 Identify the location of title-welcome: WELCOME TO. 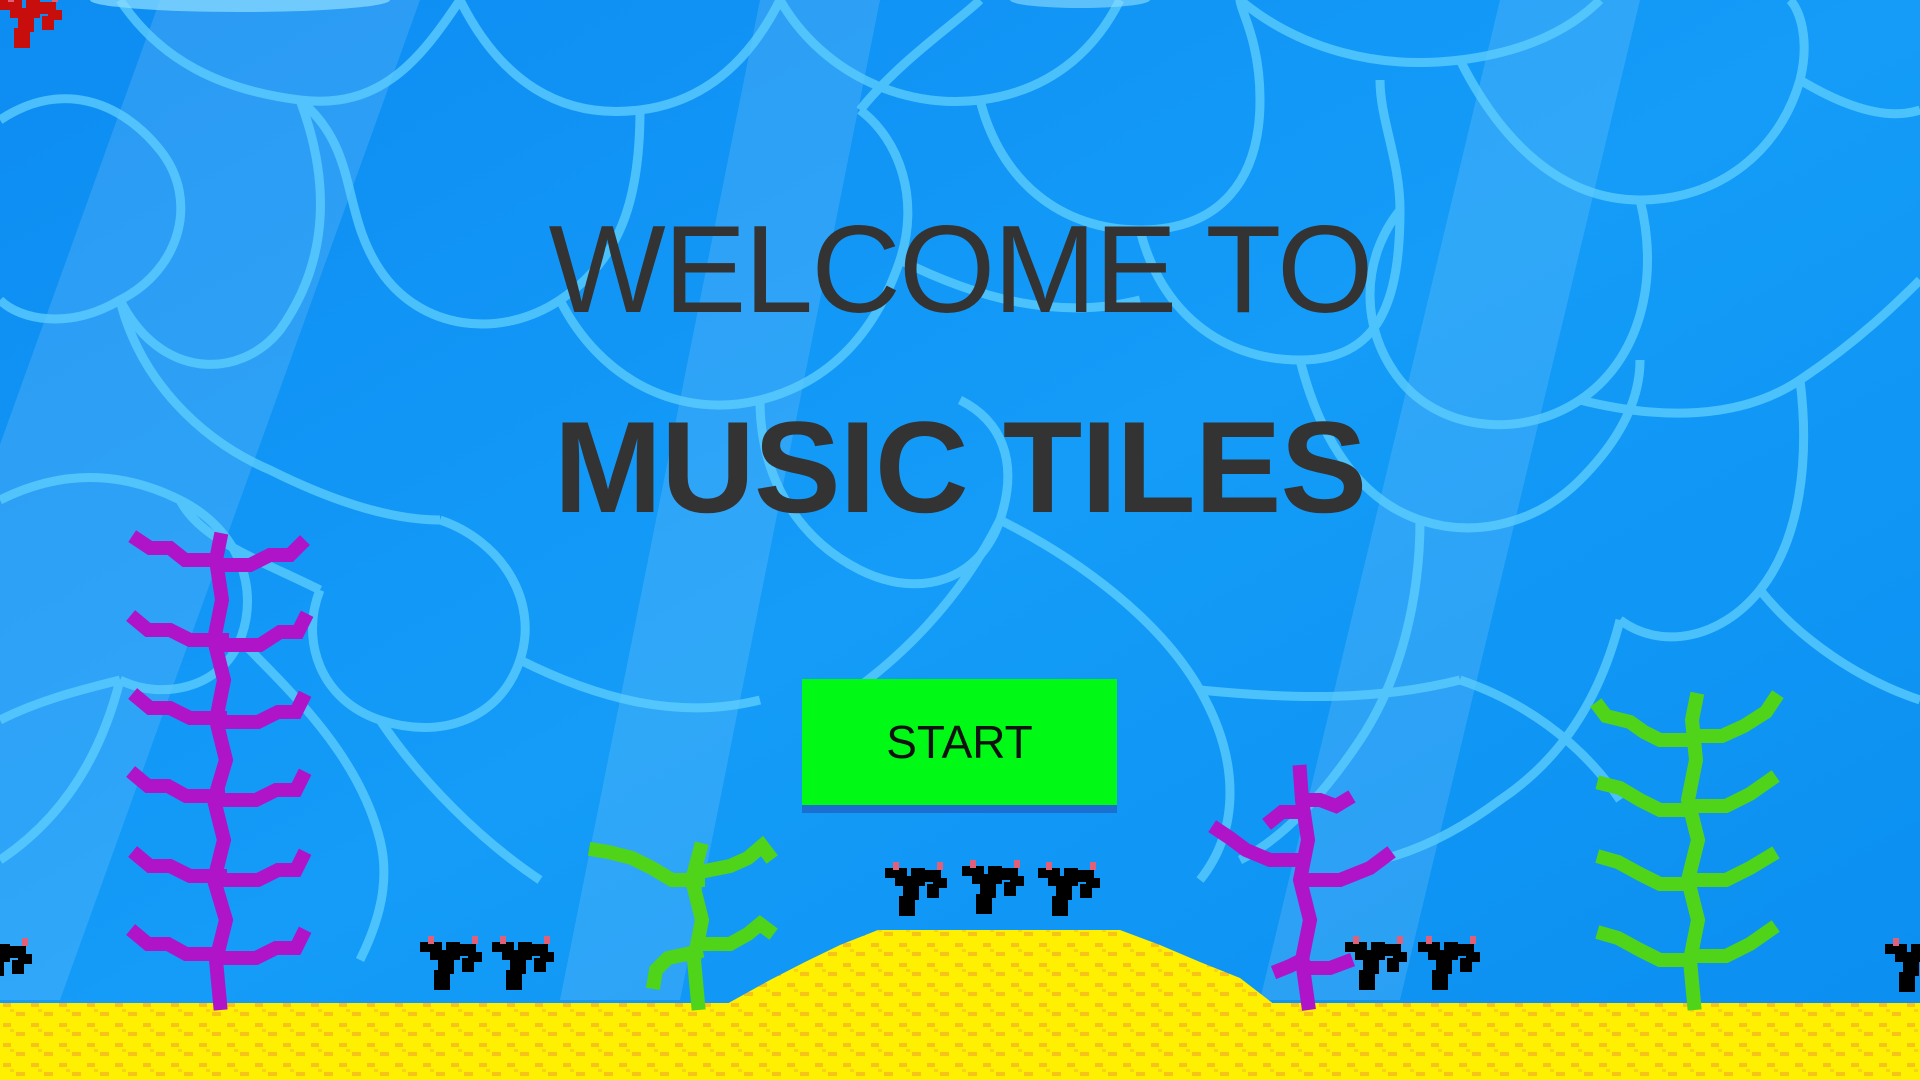
(961, 270).